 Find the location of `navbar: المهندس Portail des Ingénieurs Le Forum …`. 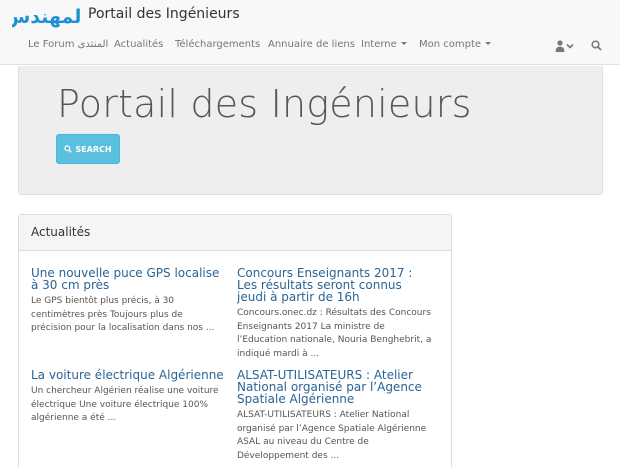

navbar: المهندس Portail des Ingénieurs Le Forum … is located at coordinates (310, 32).